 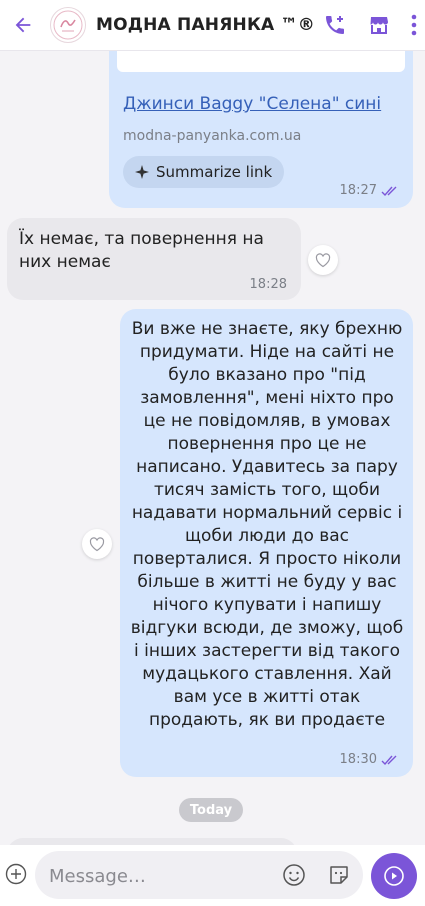 I want to click on date-divider: Today, so click(x=211, y=810).